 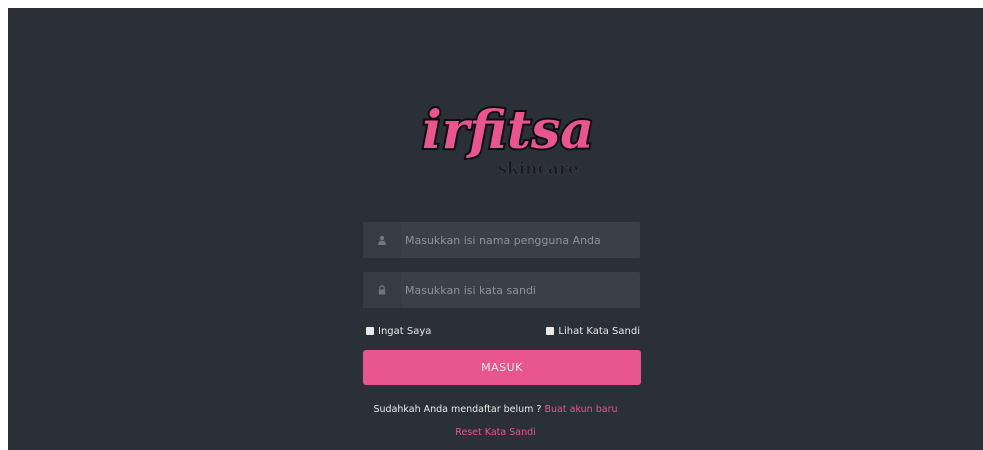 I want to click on svg-text: irfitsa, so click(x=508, y=130).